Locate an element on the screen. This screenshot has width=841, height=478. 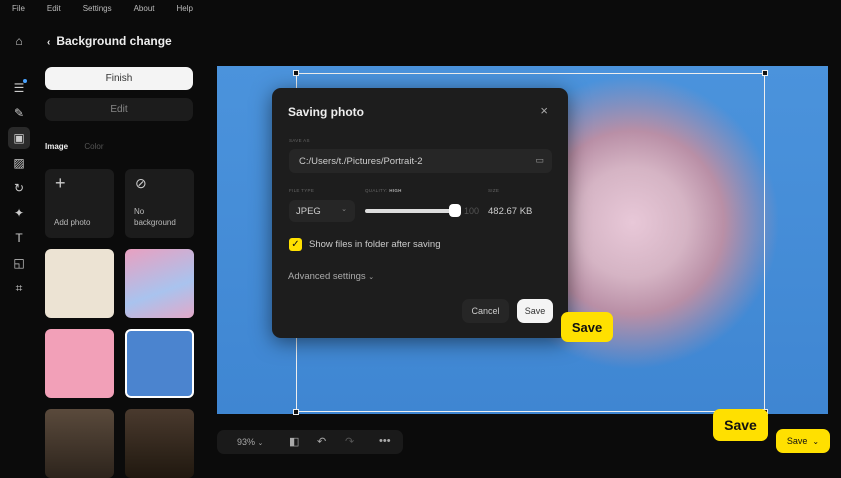
adjust-icon: ☰ is located at coordinates (19, 88).